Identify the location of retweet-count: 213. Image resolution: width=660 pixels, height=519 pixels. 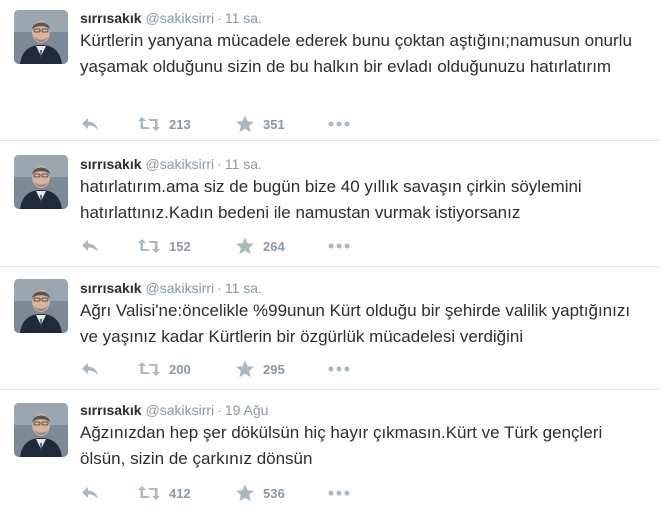
(180, 124).